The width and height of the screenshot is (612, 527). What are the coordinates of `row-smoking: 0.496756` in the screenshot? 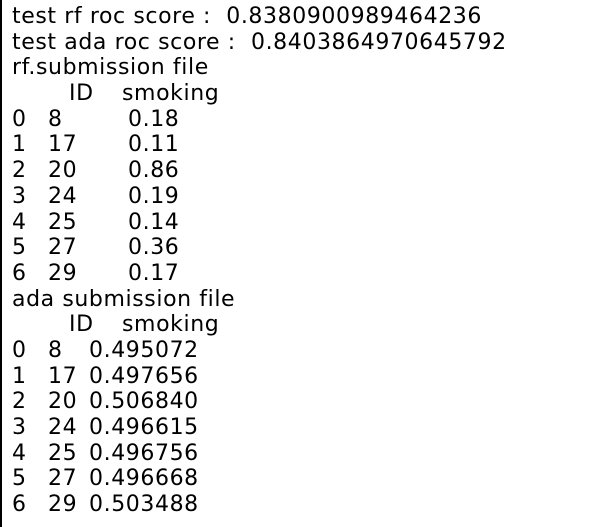 It's located at (144, 453).